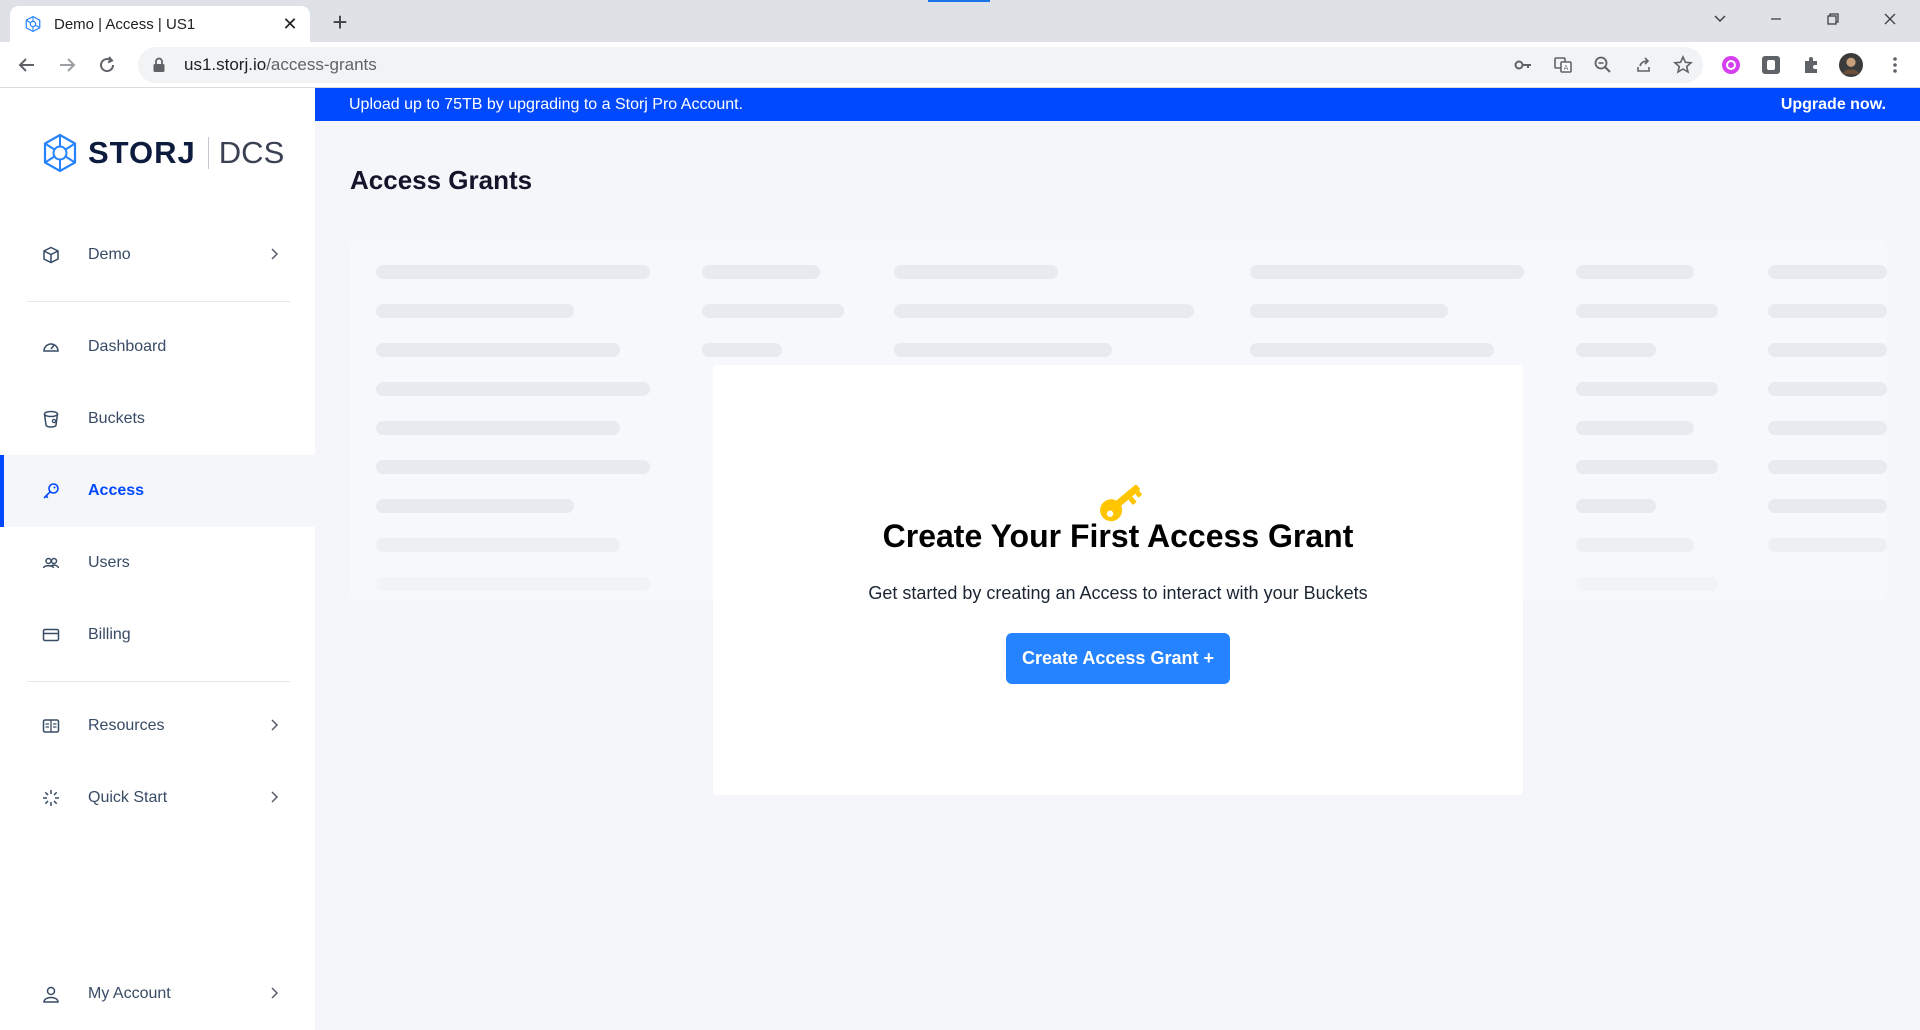 Image resolution: width=1920 pixels, height=1030 pixels. What do you see at coordinates (126, 725) in the screenshot?
I see `sidebar-item-label: Resources` at bounding box center [126, 725].